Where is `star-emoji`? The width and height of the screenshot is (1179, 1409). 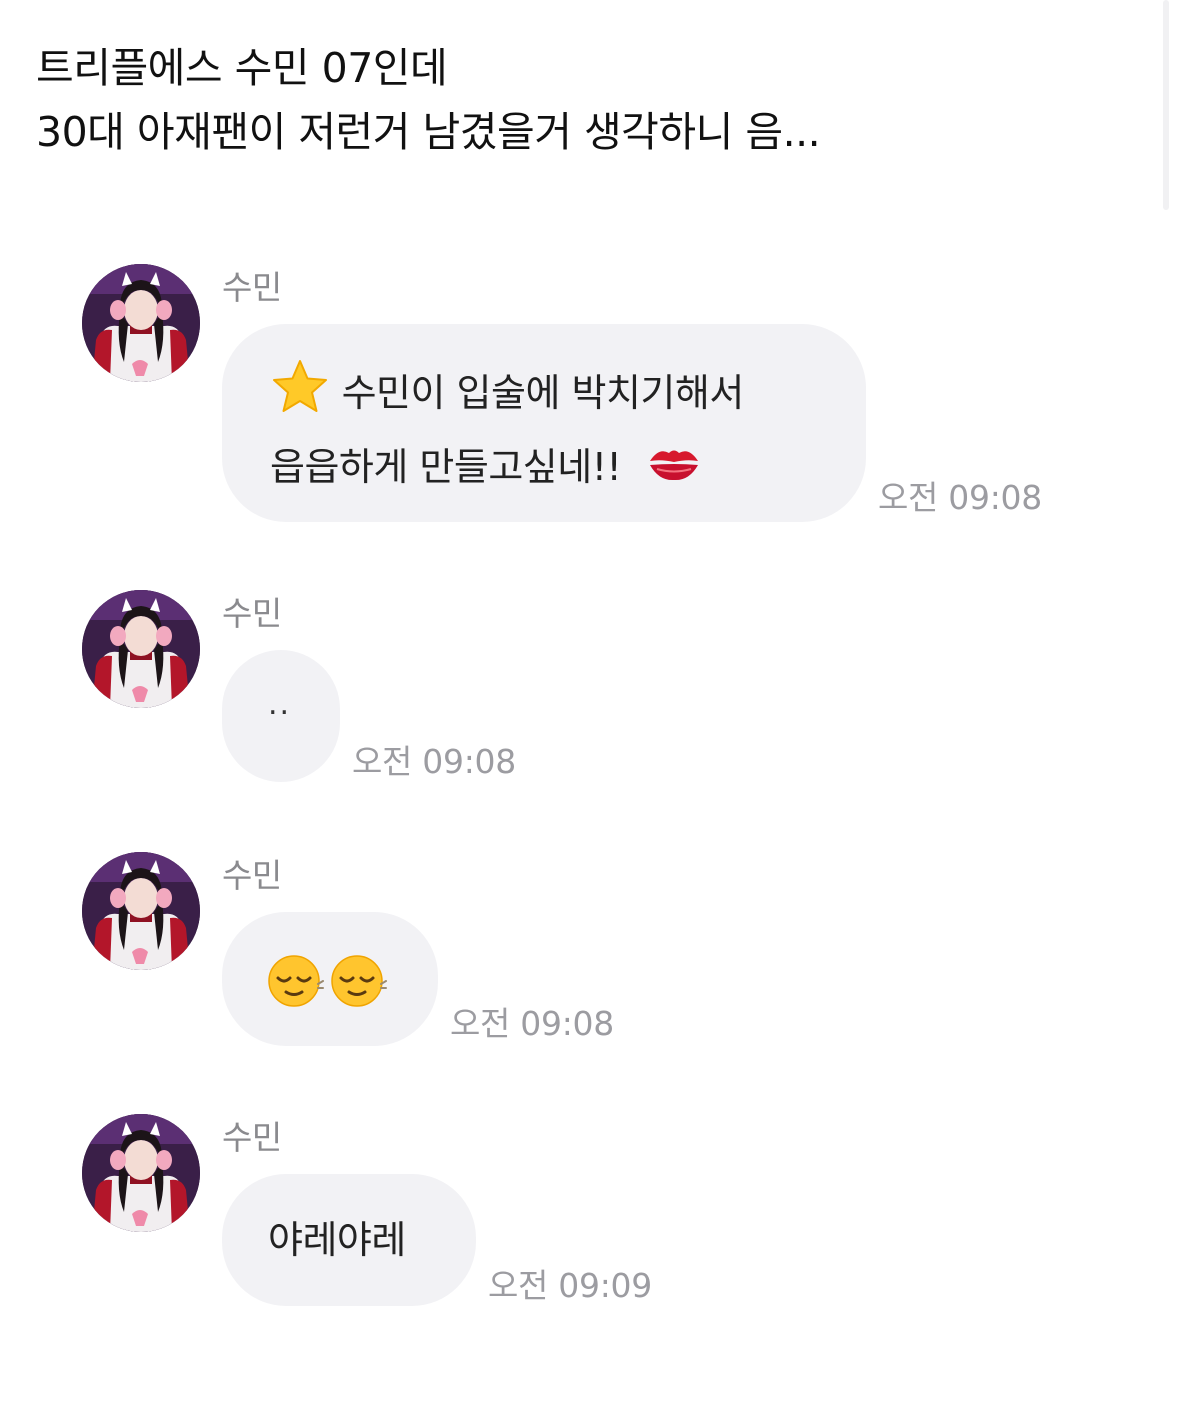
star-emoji is located at coordinates (300, 395).